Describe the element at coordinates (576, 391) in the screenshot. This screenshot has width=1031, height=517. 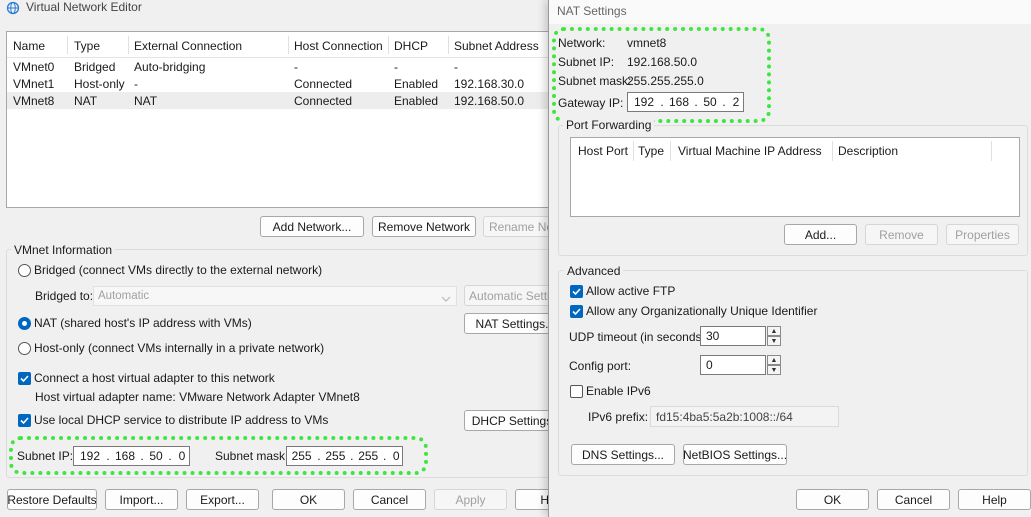
I see `enable-ipv6-checkbox` at that location.